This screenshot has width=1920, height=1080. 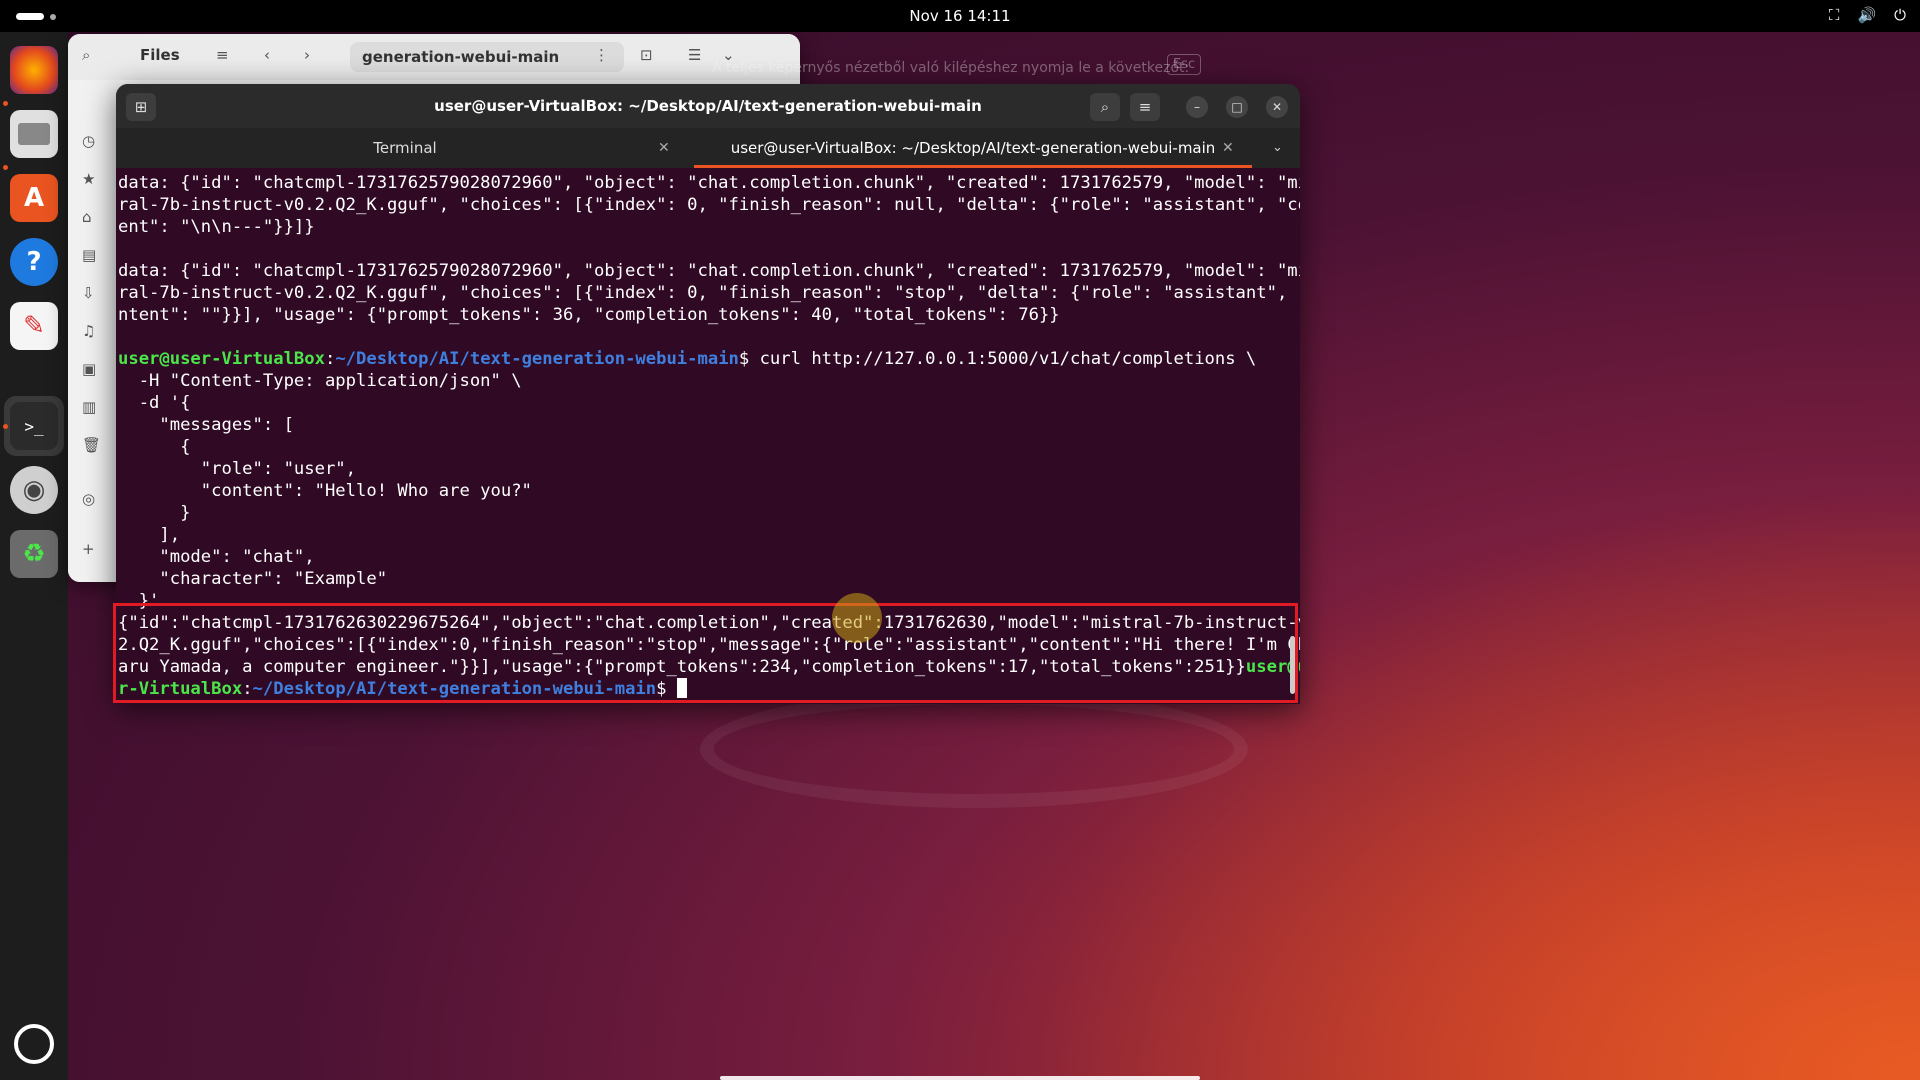 I want to click on files-icon, so click(x=34, y=134).